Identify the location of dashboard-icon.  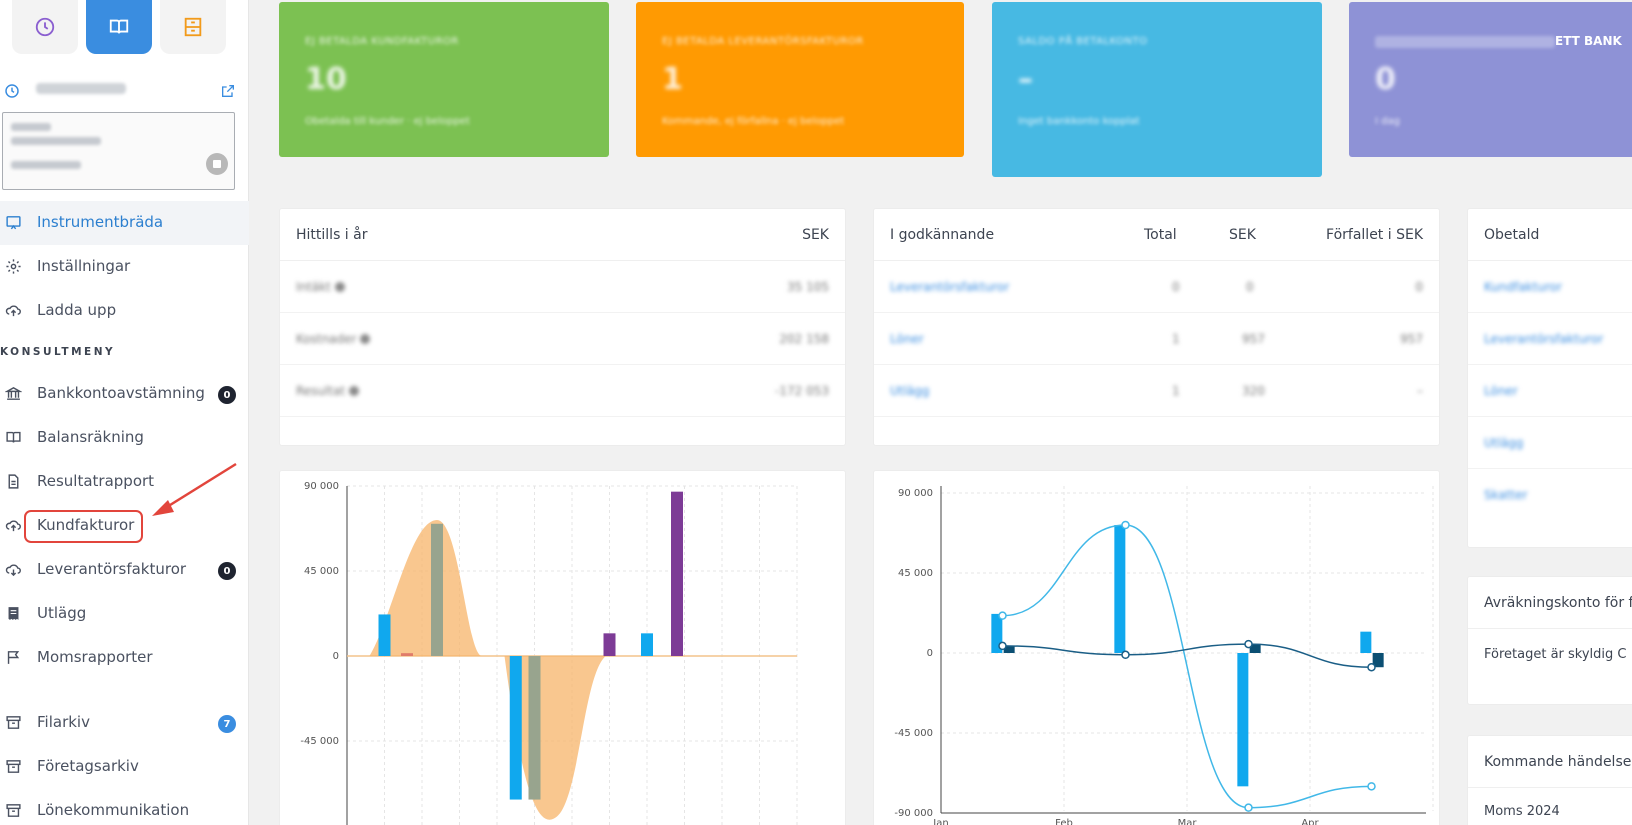
(13, 222).